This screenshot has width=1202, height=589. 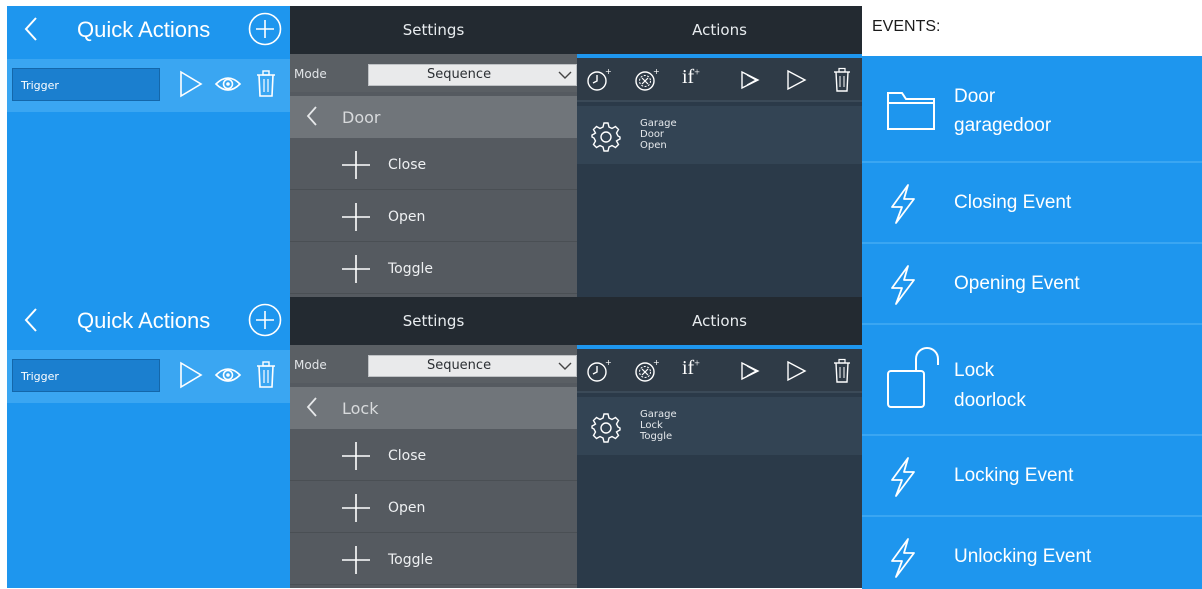 What do you see at coordinates (144, 320) in the screenshot?
I see `quick-actions-title: Quick Actions` at bounding box center [144, 320].